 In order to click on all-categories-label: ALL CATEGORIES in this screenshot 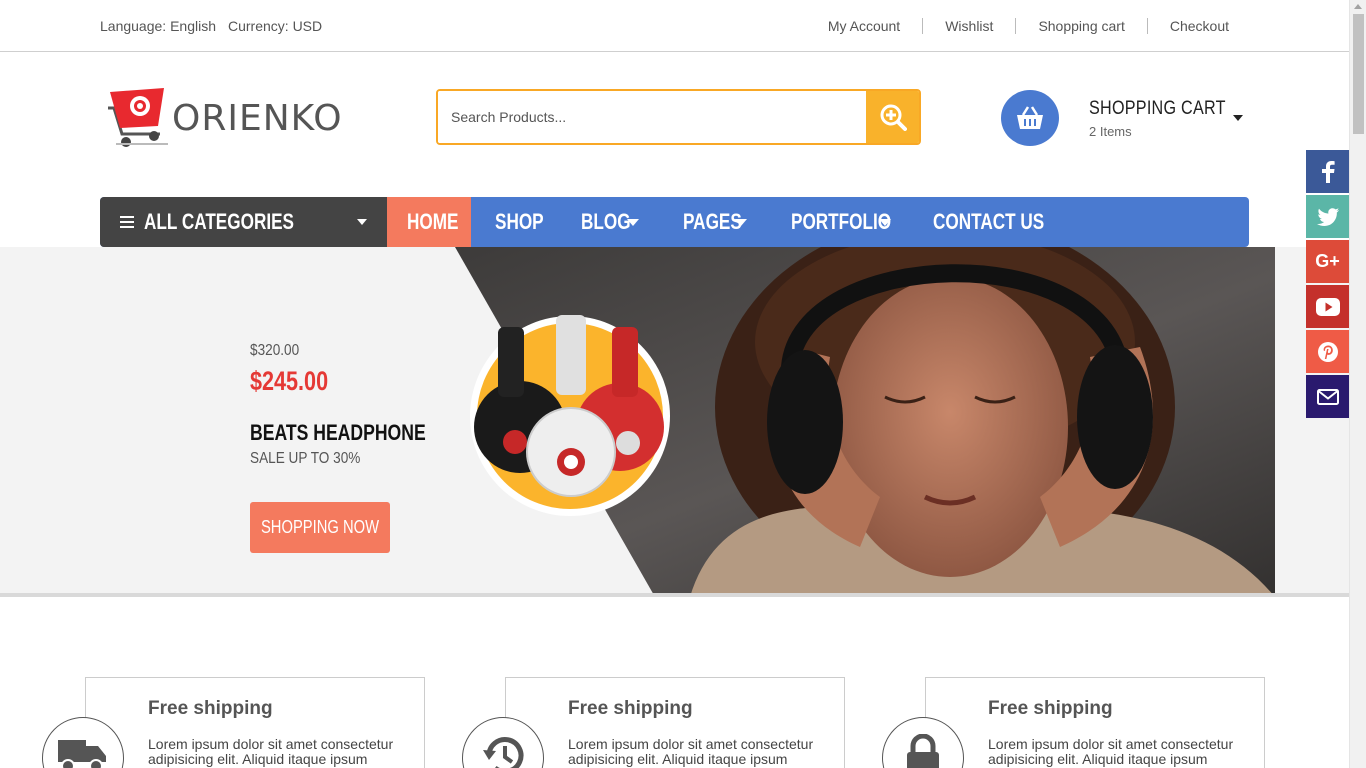, I will do `click(219, 221)`.